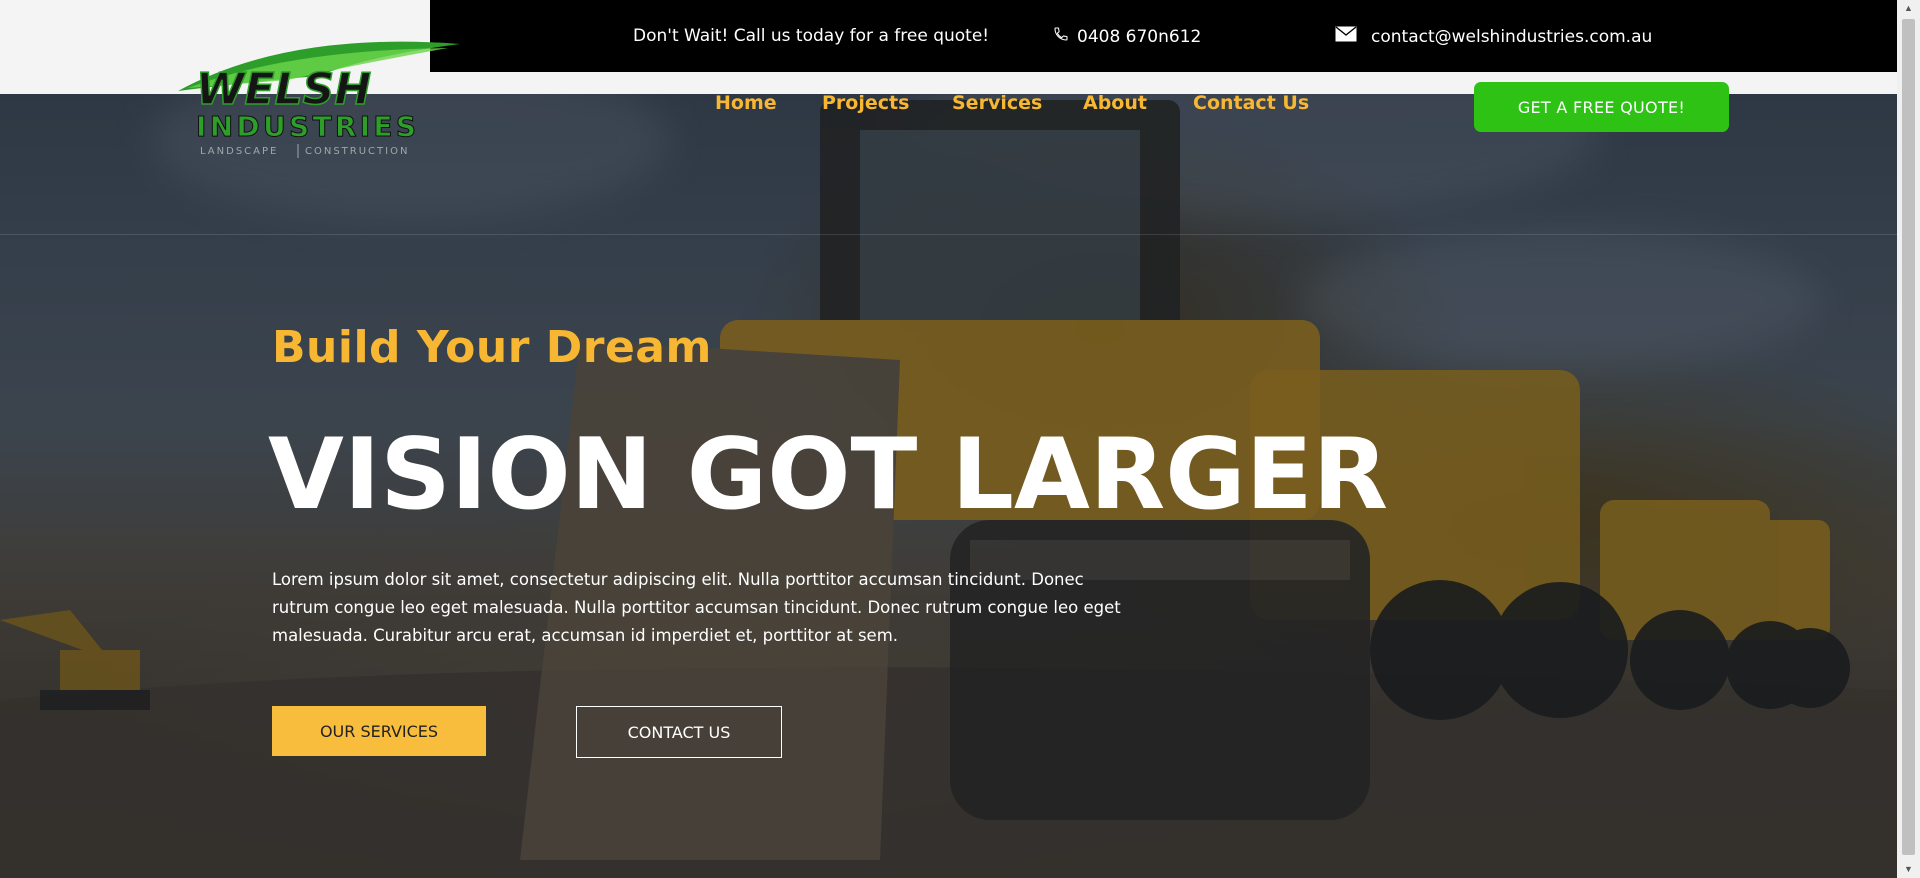 This screenshot has height=878, width=1920. Describe the element at coordinates (865, 103) in the screenshot. I see `nav-projects: Projects` at that location.